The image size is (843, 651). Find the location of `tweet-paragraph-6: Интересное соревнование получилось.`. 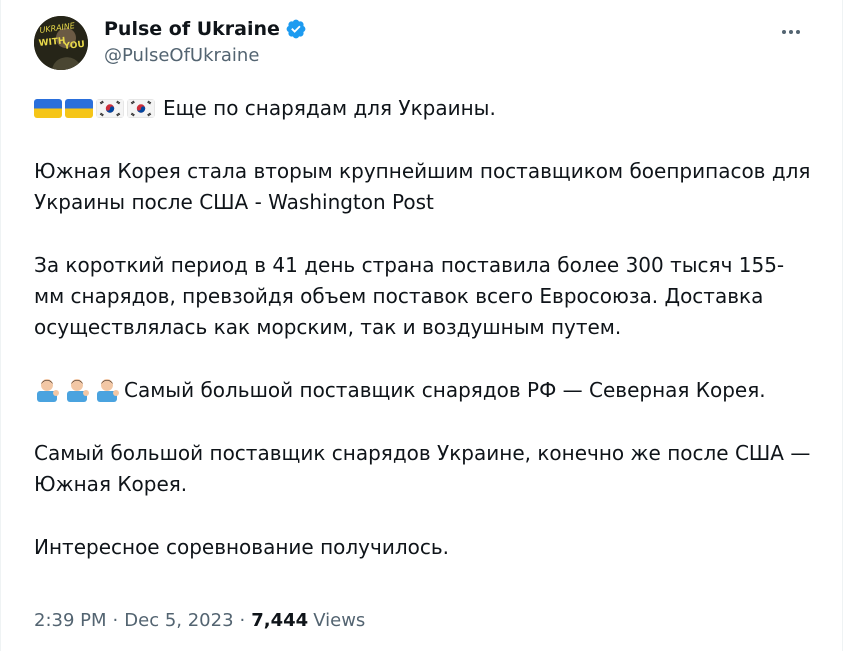

tweet-paragraph-6: Интересное соревнование получилось. is located at coordinates (241, 547).